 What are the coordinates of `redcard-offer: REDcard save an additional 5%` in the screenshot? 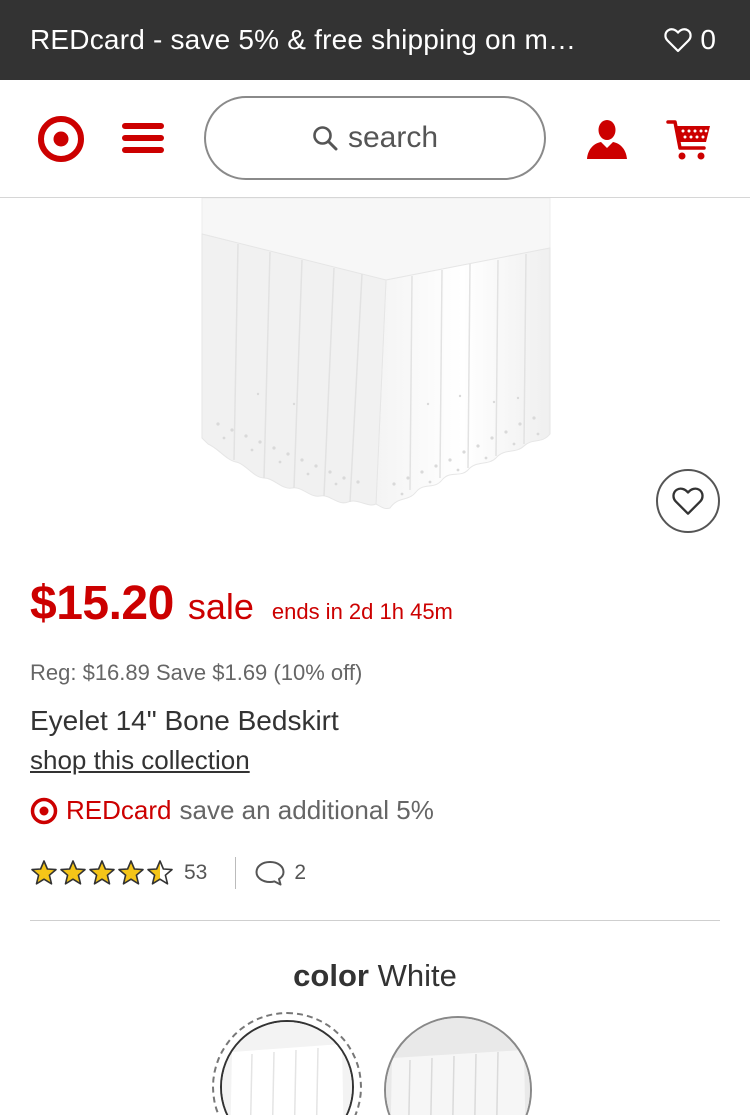 It's located at (232, 810).